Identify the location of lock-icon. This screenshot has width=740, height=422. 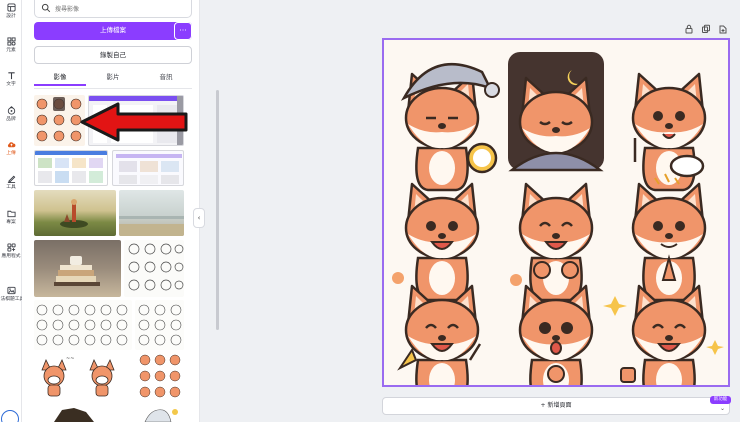
(689, 29).